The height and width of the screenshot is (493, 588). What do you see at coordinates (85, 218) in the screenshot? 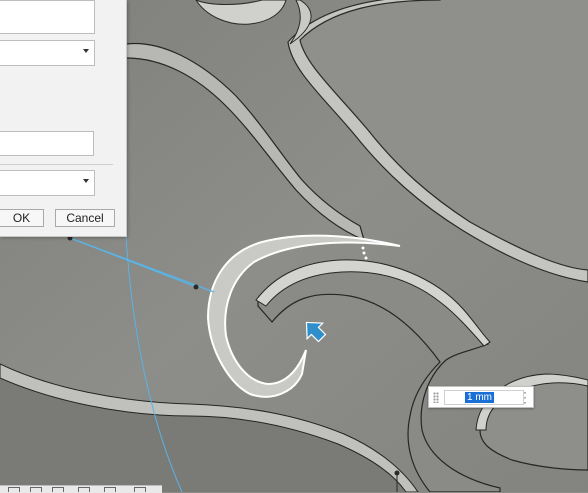
I see `cancel-button: Cancel` at bounding box center [85, 218].